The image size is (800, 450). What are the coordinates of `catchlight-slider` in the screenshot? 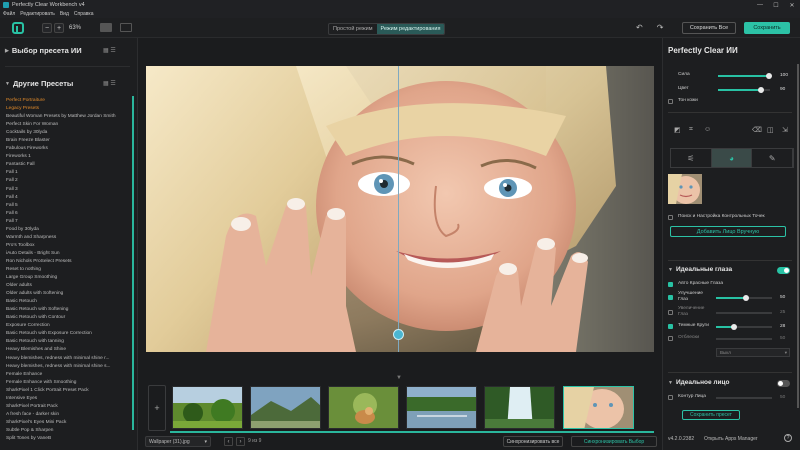 It's located at (744, 339).